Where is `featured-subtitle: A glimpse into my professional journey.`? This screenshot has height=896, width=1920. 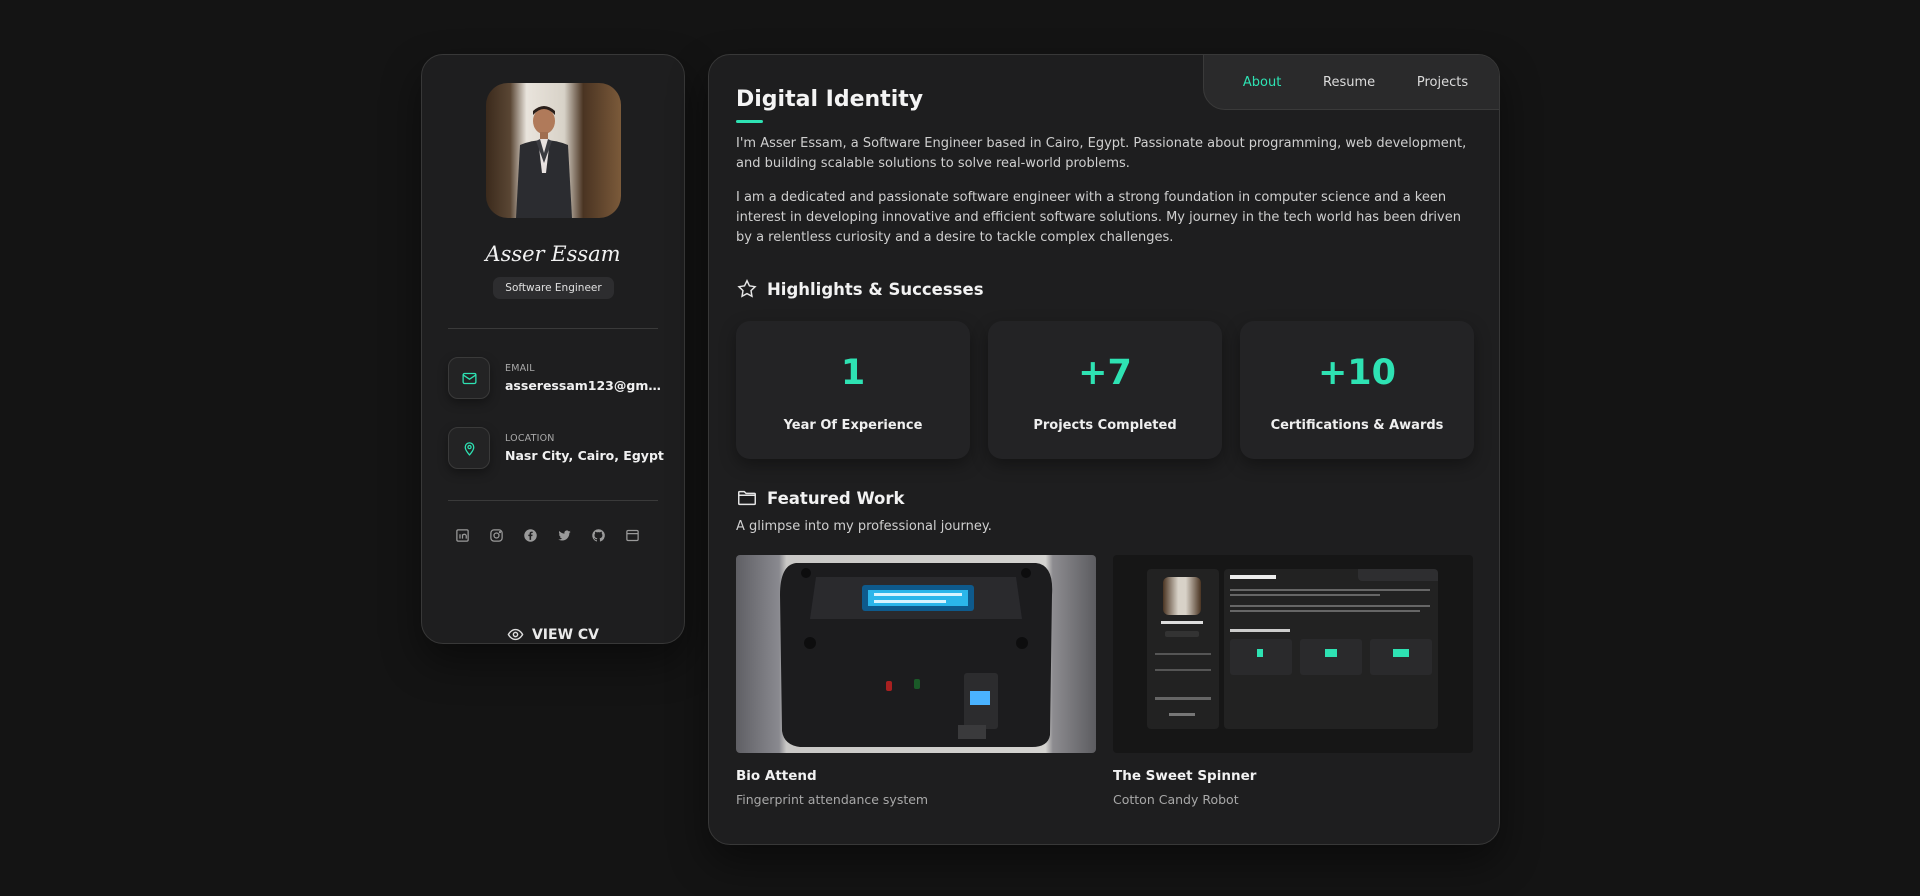
featured-subtitle: A glimpse into my professional journey. is located at coordinates (864, 526).